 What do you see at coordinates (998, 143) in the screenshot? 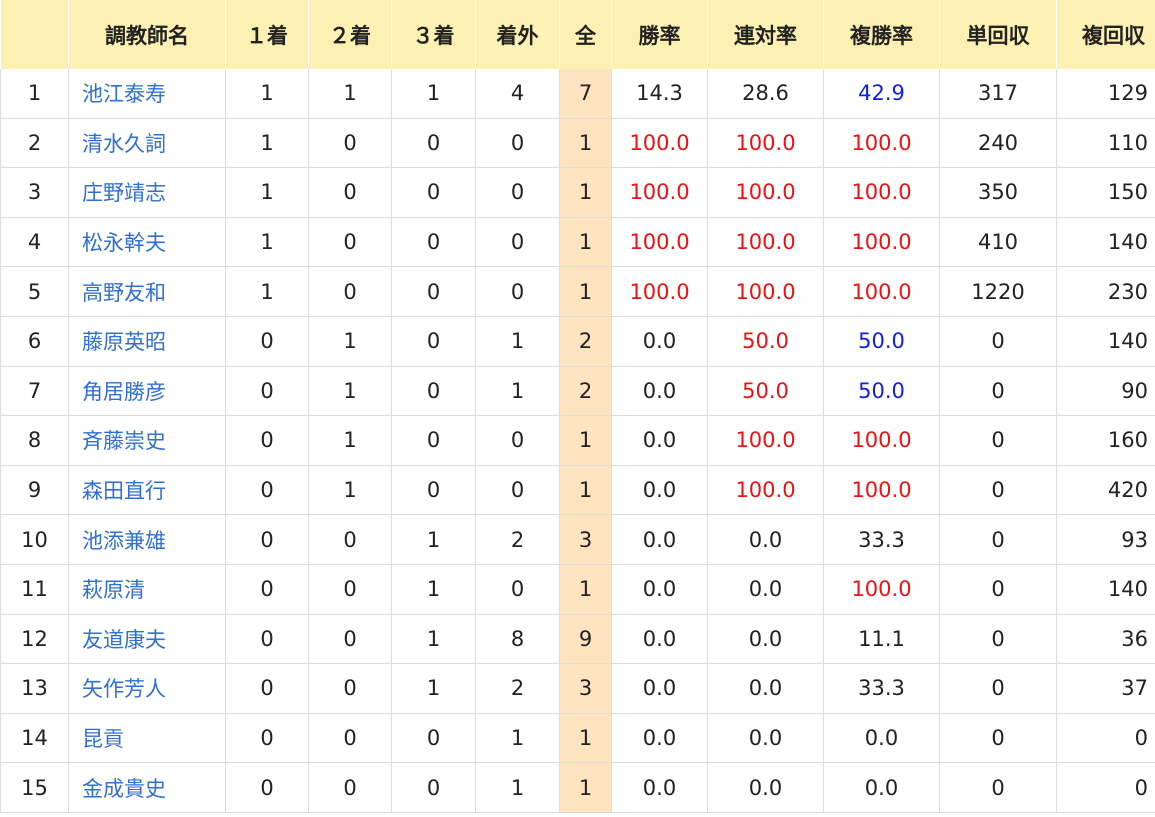
I see `win-return: 240` at bounding box center [998, 143].